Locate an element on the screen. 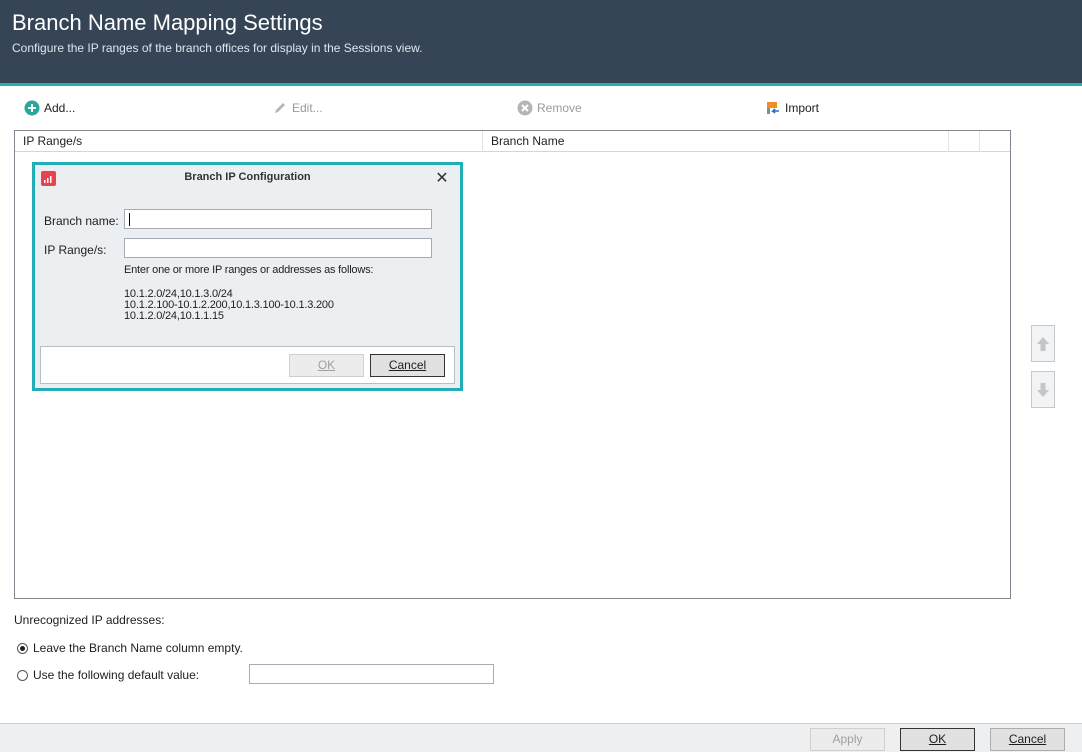 This screenshot has height=752, width=1082. radio-leave-empty: Leave the Branch Name column empty. is located at coordinates (130, 648).